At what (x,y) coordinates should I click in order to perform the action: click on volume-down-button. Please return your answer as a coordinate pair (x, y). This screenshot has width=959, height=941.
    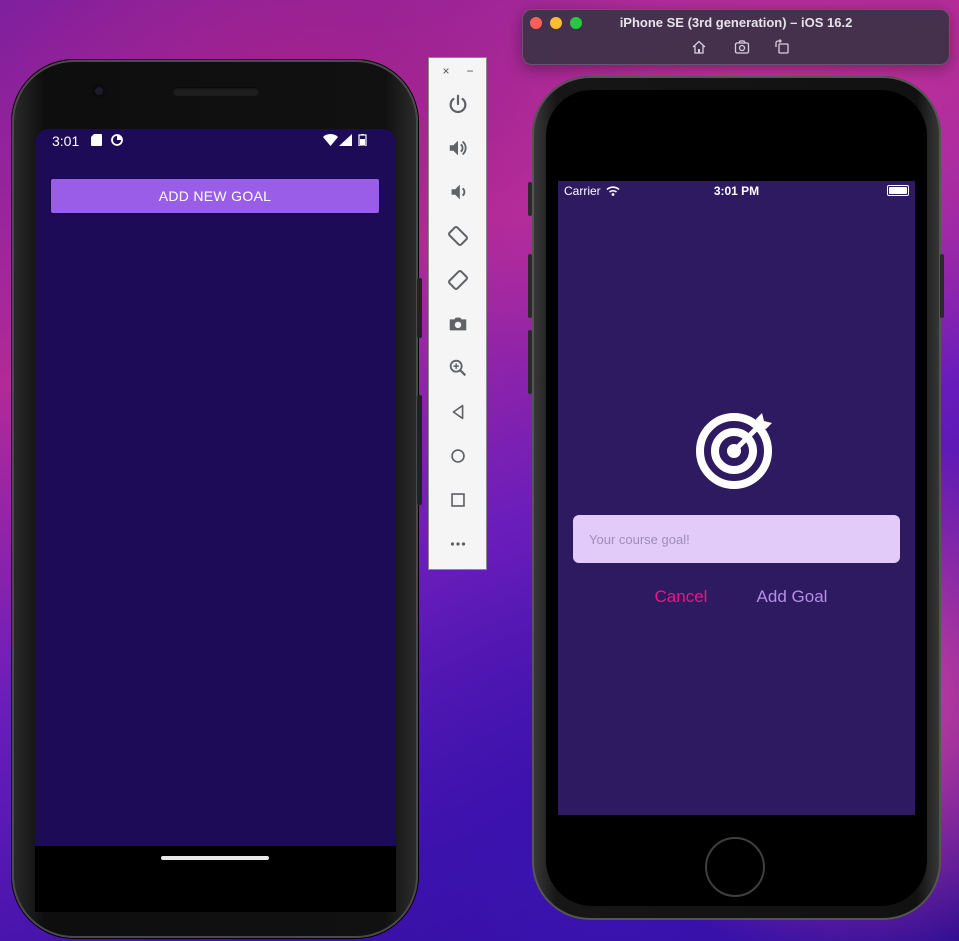
    Looking at the image, I should click on (458, 192).